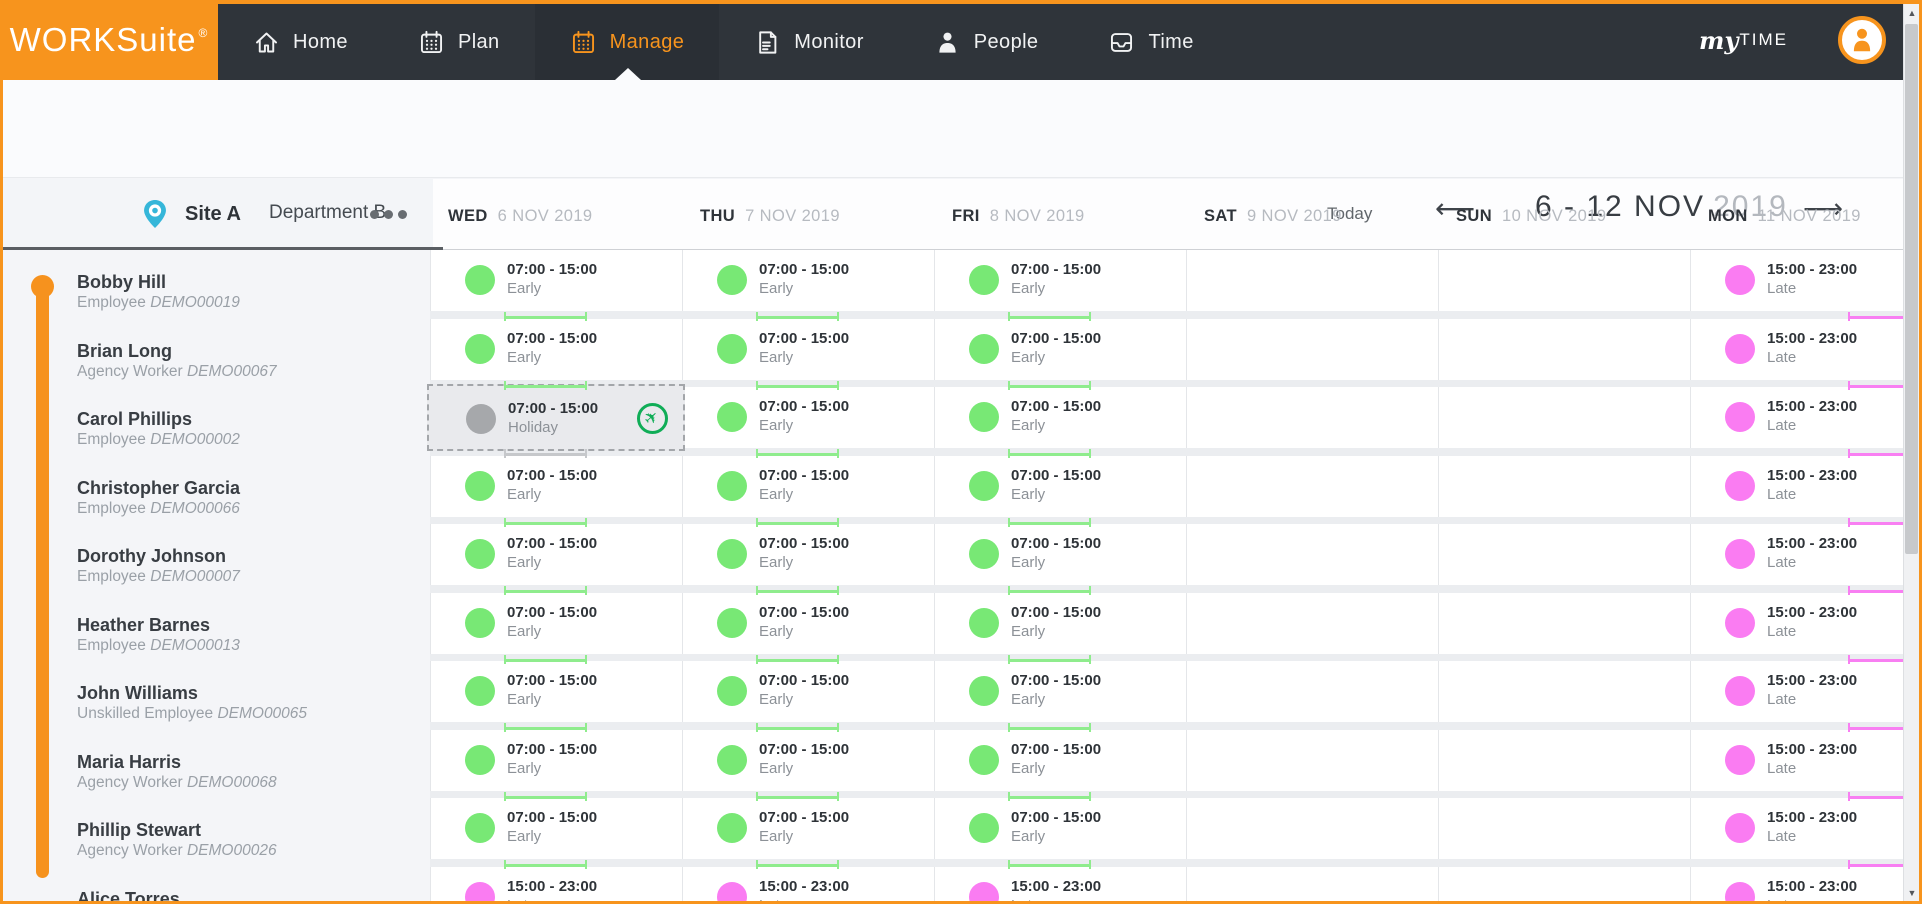 The height and width of the screenshot is (904, 1922). I want to click on employee-info: Maria Harris Agency Worker DEMO00068, so click(247, 772).